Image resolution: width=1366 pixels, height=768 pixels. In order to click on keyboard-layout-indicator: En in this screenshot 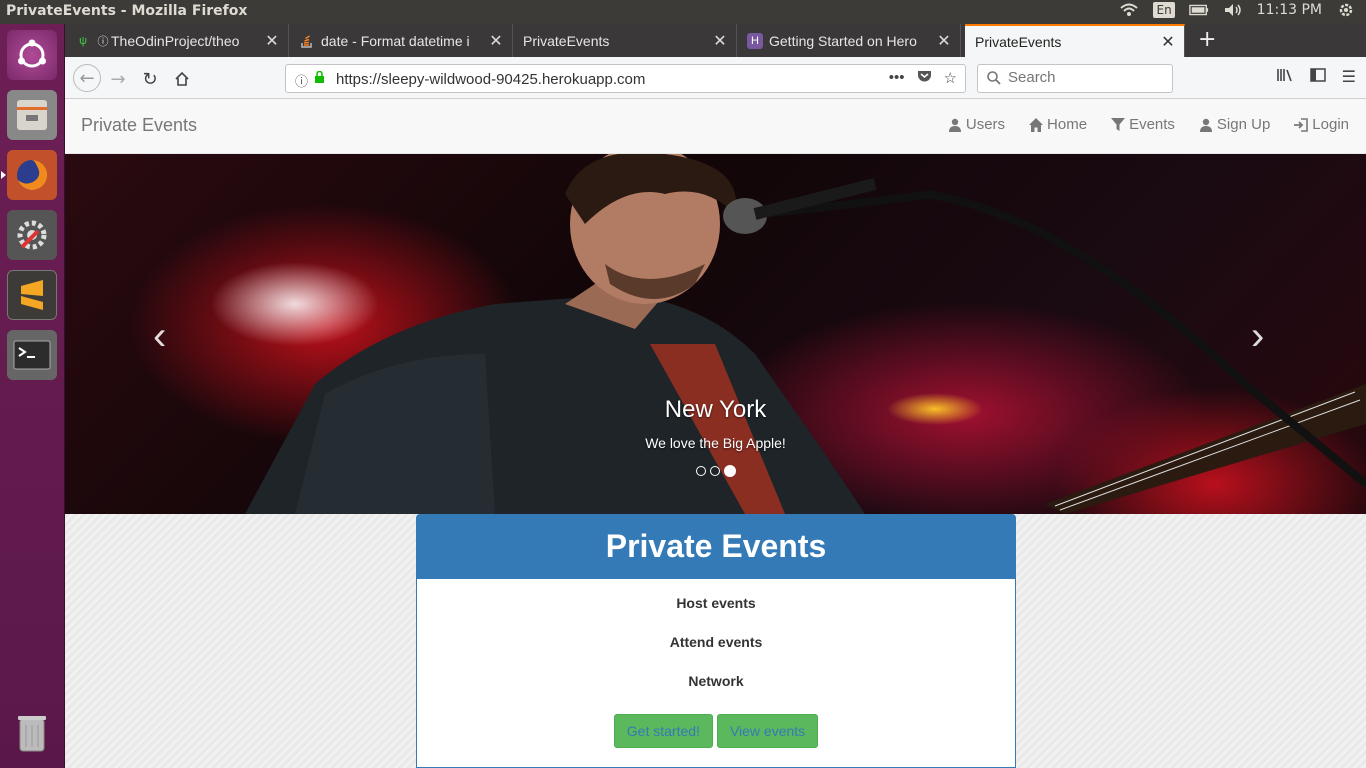, I will do `click(1164, 10)`.